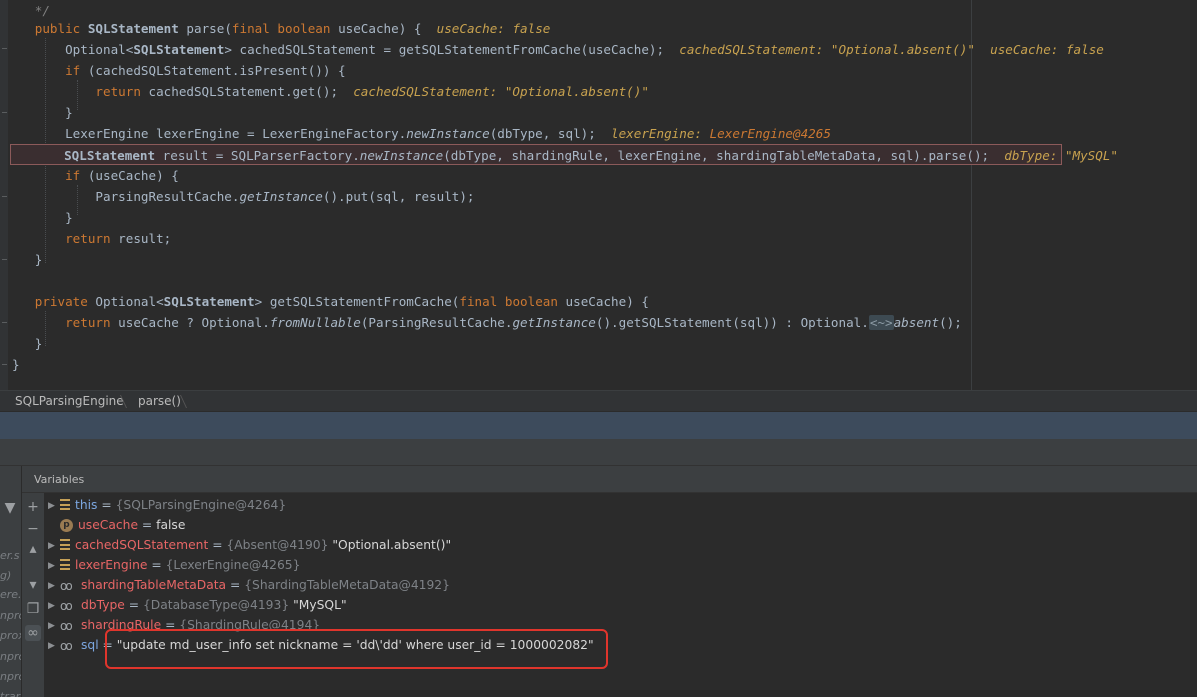 The image size is (1197, 697). Describe the element at coordinates (10, 594) in the screenshot. I see `frame-label-fragment: ere.` at that location.